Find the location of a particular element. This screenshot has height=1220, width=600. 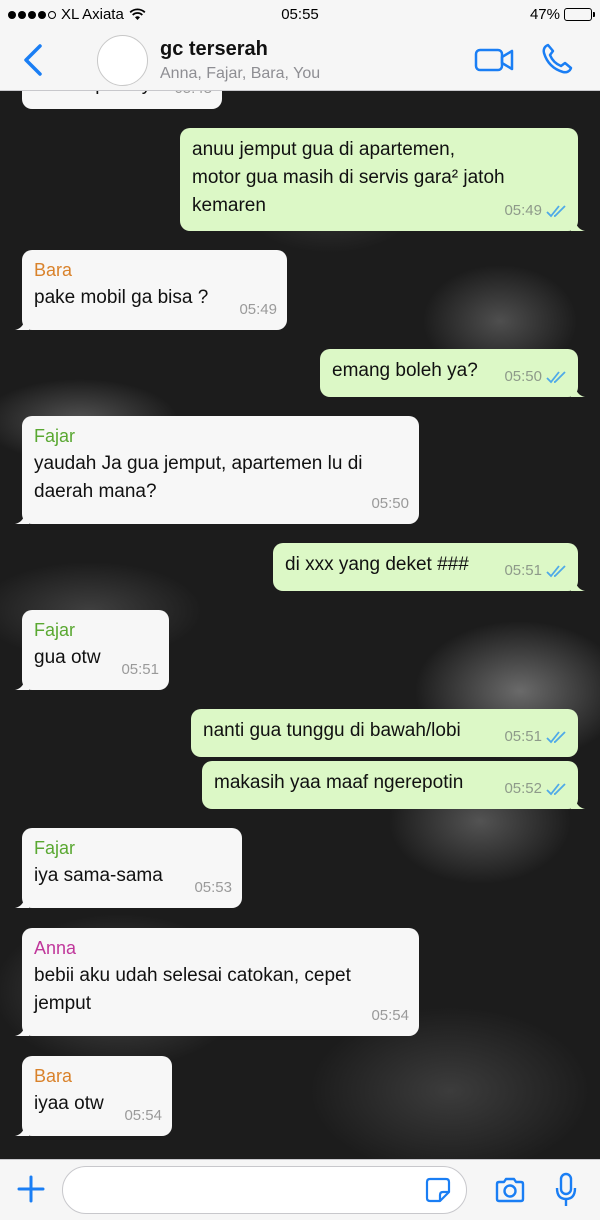

message-input is located at coordinates (264, 1190).